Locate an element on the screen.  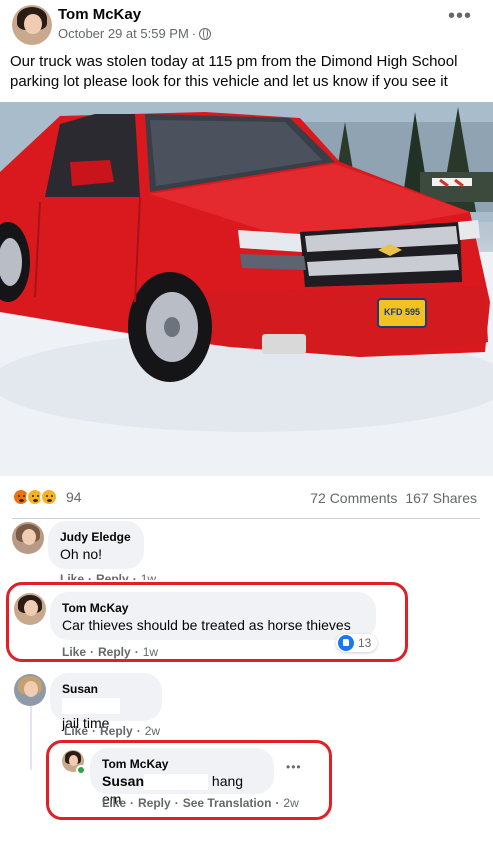
reaction-count: 94 is located at coordinates (74, 497).